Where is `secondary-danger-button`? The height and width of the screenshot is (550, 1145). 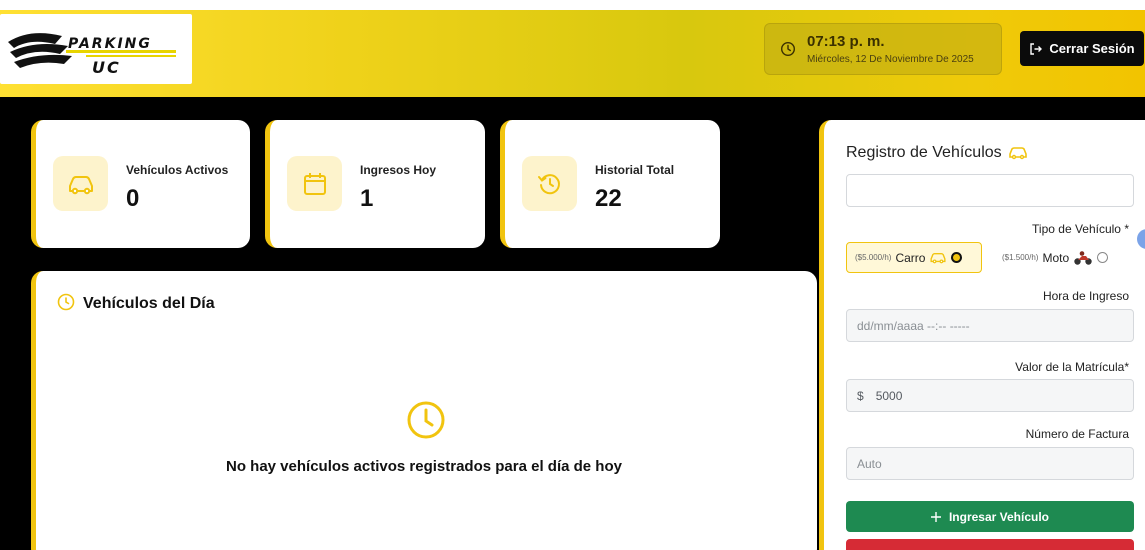
secondary-danger-button is located at coordinates (990, 544).